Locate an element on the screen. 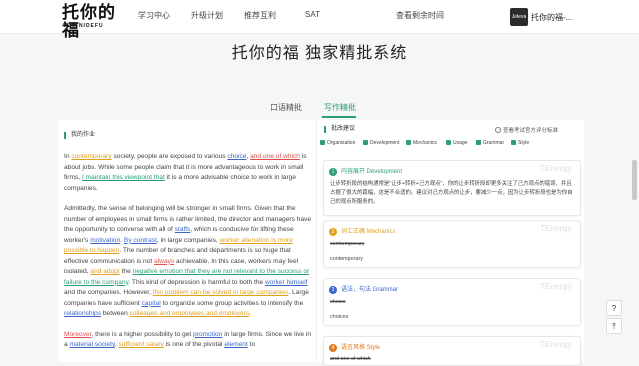  error-highlight: Moreover is located at coordinates (78, 334).